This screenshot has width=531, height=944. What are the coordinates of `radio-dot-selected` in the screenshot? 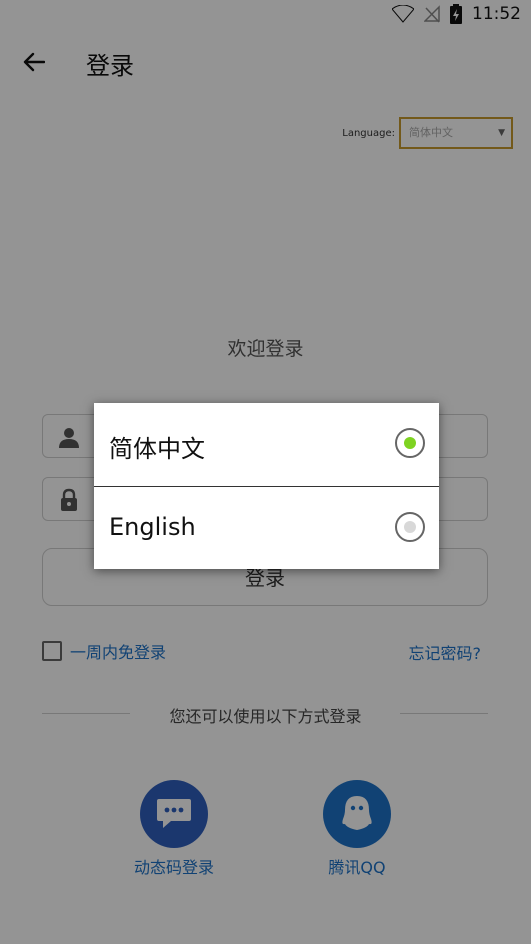 It's located at (410, 443).